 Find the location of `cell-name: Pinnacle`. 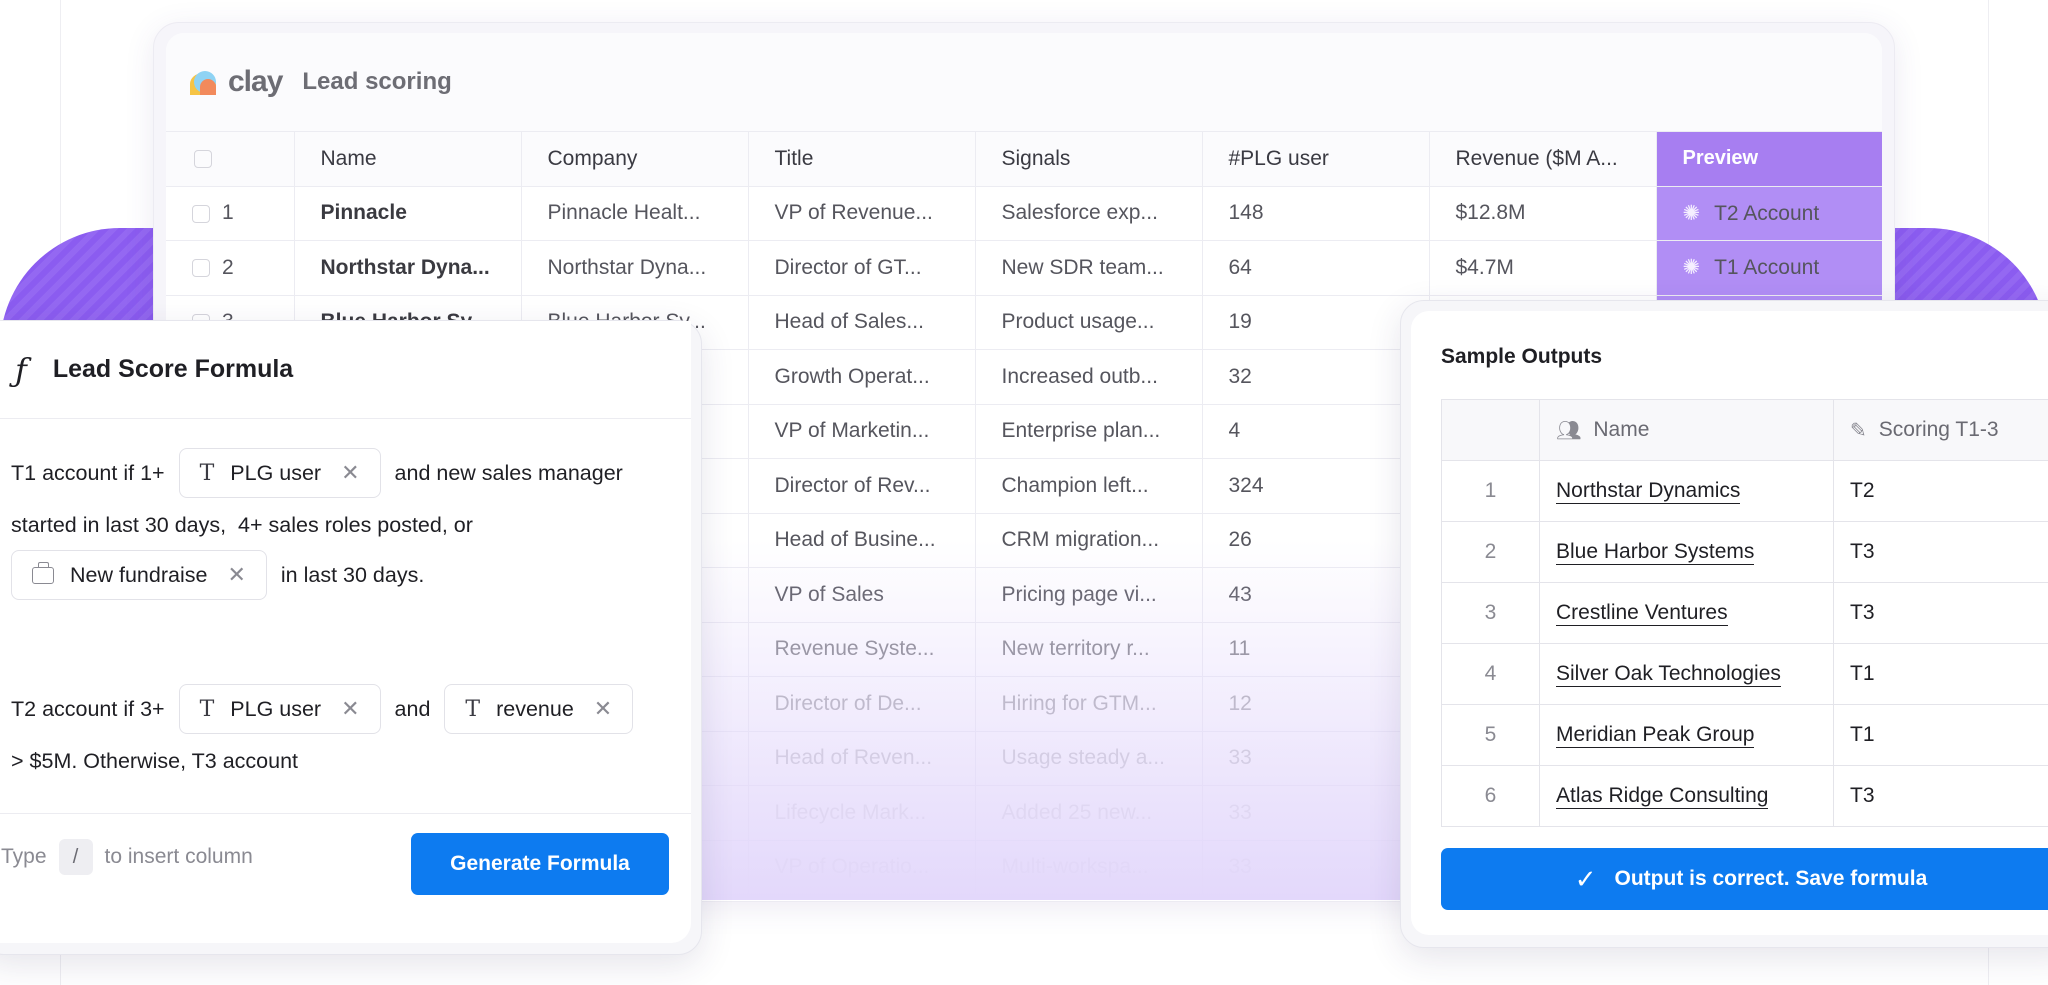

cell-name: Pinnacle is located at coordinates (408, 213).